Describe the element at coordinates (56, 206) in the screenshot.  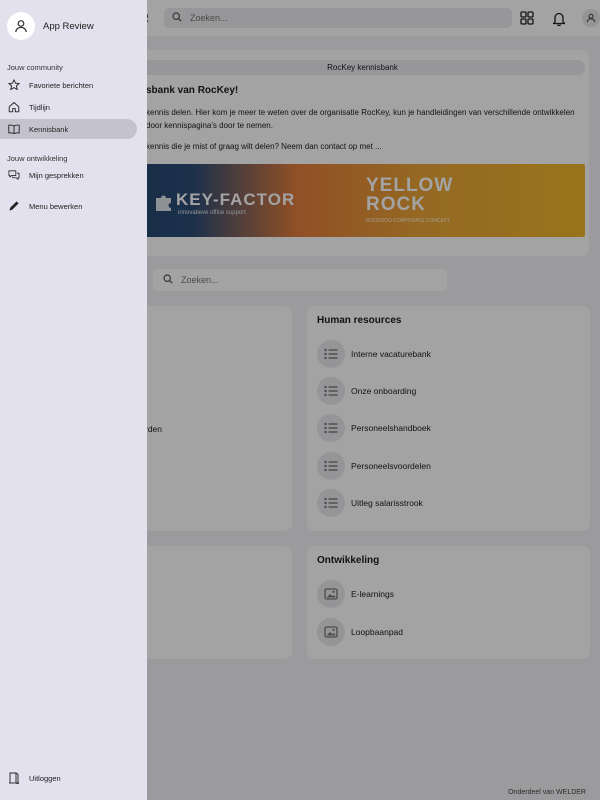
I see `nav-item-label: Menu bewerken` at that location.